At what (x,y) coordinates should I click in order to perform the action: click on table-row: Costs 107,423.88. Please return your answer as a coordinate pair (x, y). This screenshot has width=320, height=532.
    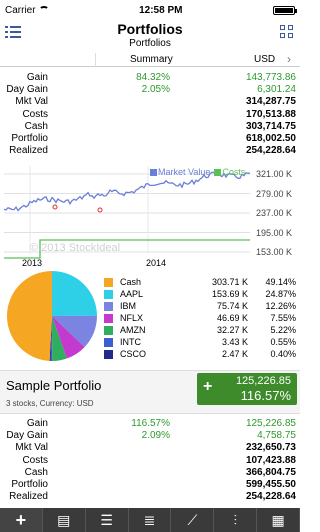
    Looking at the image, I should click on (150, 461).